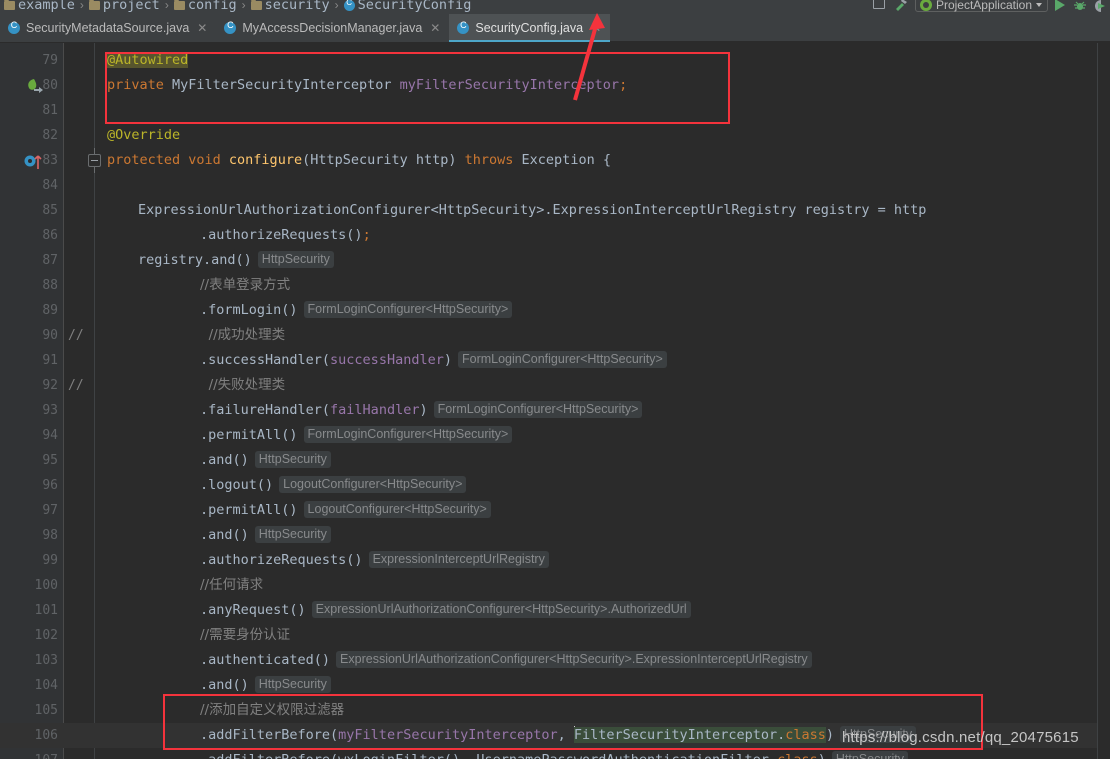 This screenshot has height=759, width=1110. What do you see at coordinates (108, 28) in the screenshot?
I see `editor-tab-securitymetadatasource: SecurityMetadataSource.java ✕` at bounding box center [108, 28].